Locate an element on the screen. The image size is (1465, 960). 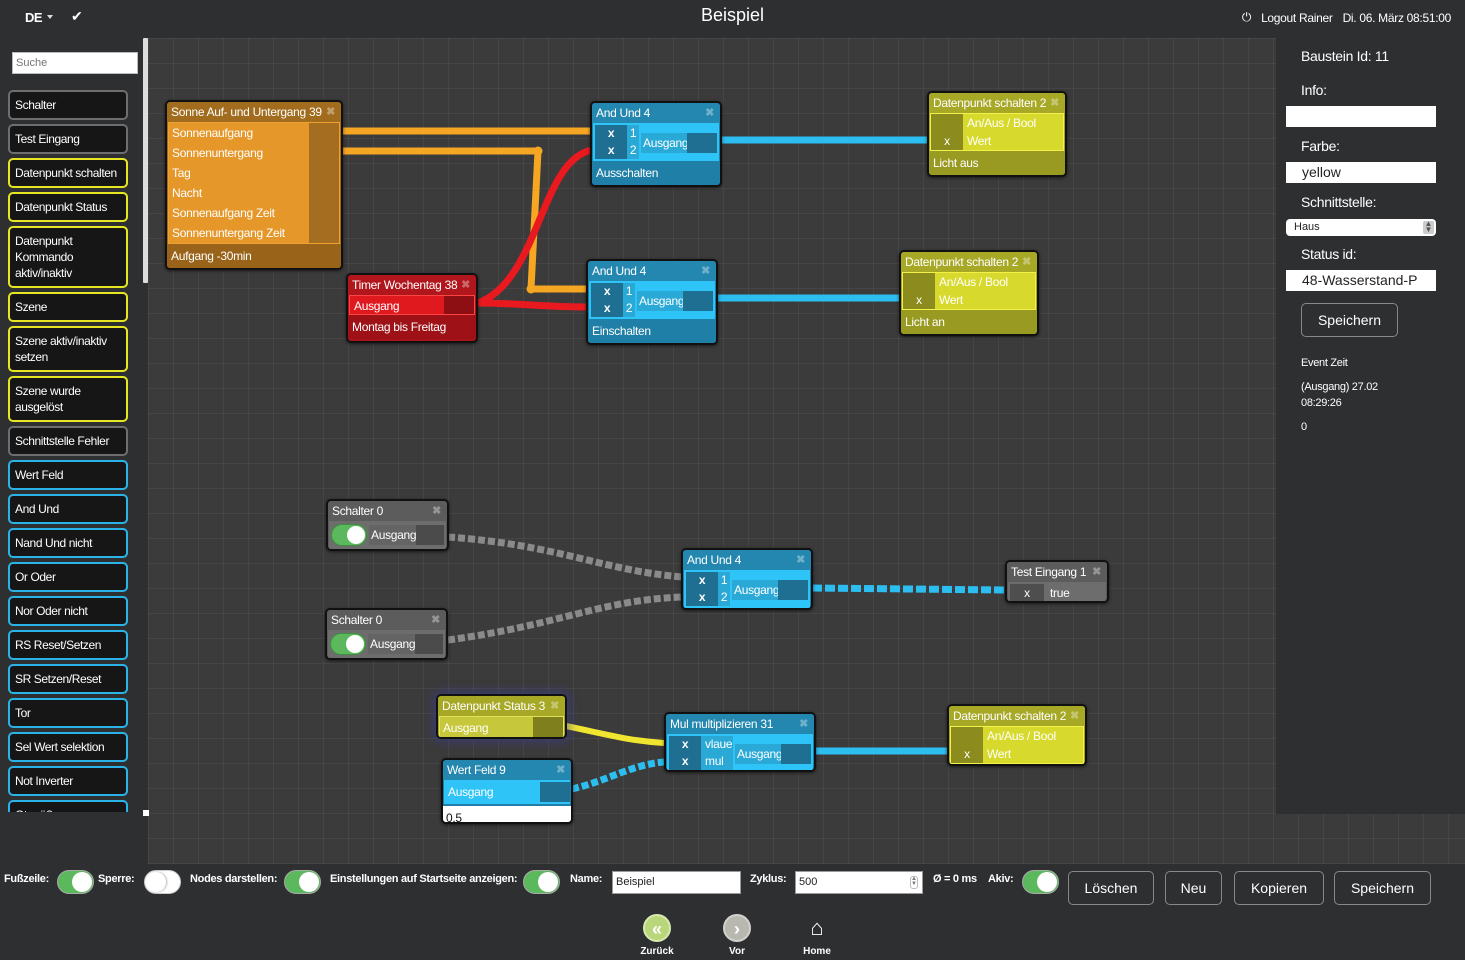
palette-item: Nand Und nicht is located at coordinates (68, 543).